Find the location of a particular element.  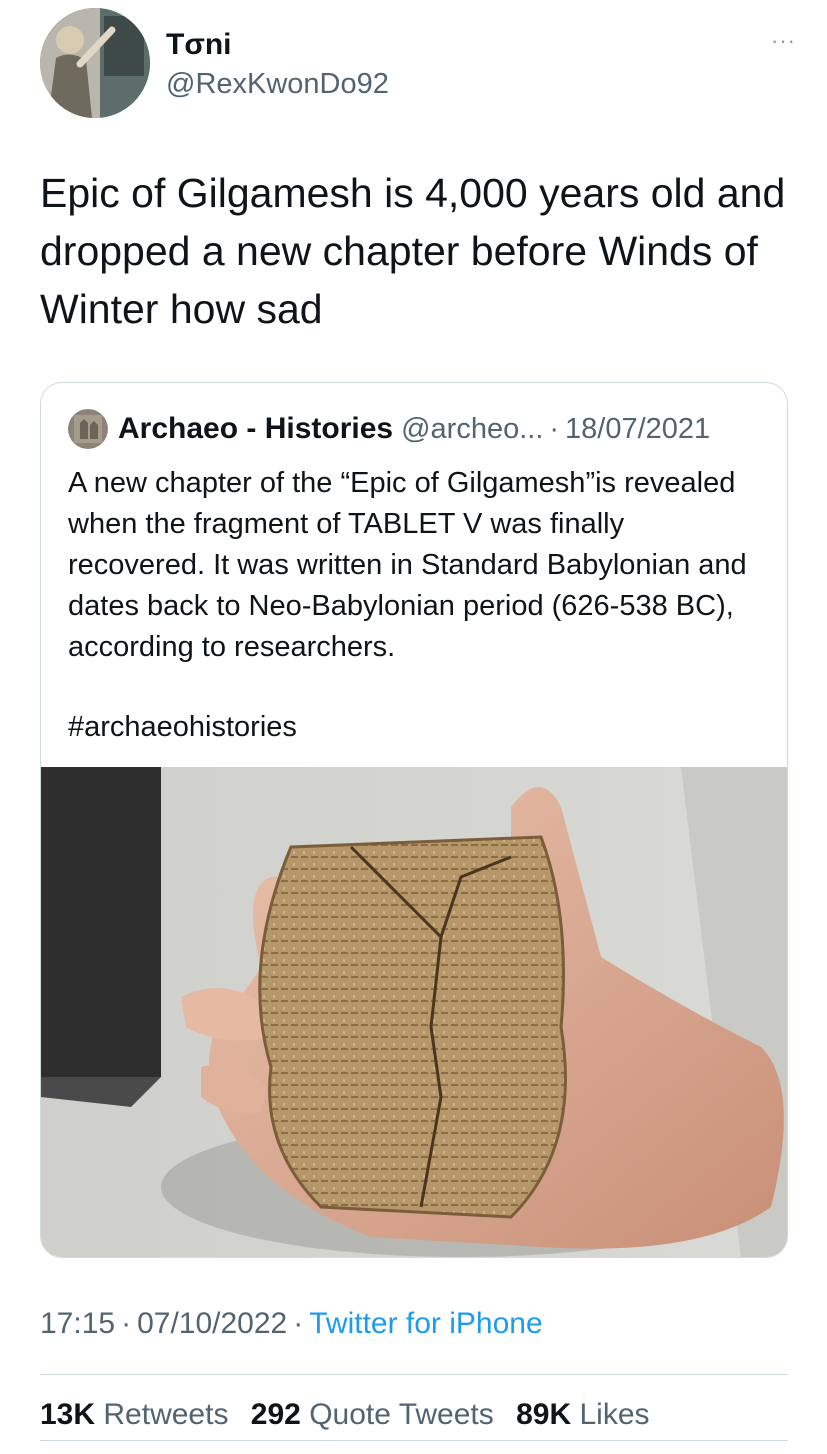

profile-photo-icon is located at coordinates (95, 63).